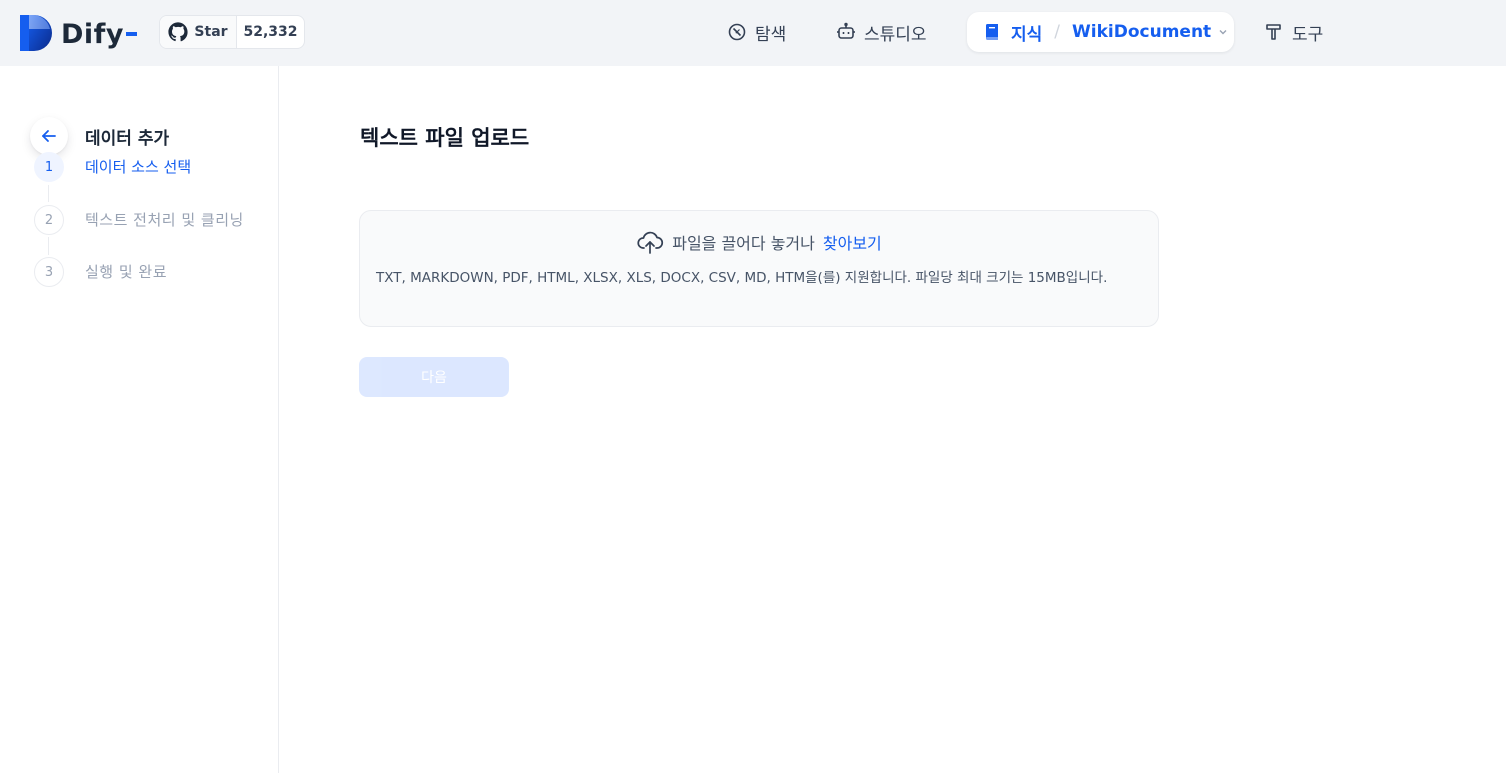  What do you see at coordinates (127, 139) in the screenshot?
I see `sidebar-title: 데이터 추가` at bounding box center [127, 139].